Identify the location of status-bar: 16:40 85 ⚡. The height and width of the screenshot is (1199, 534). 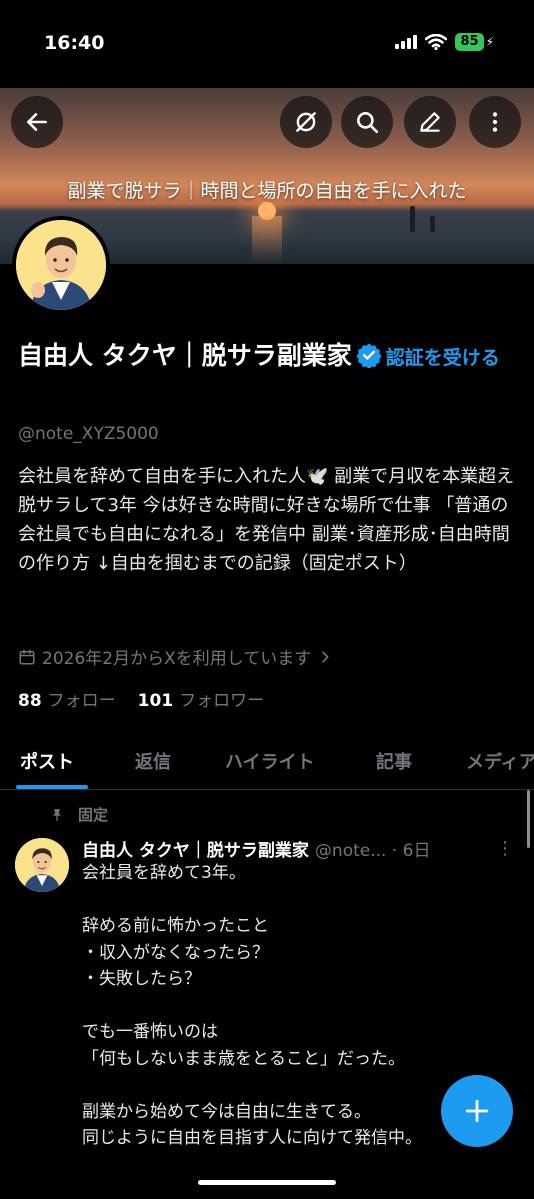
(267, 44).